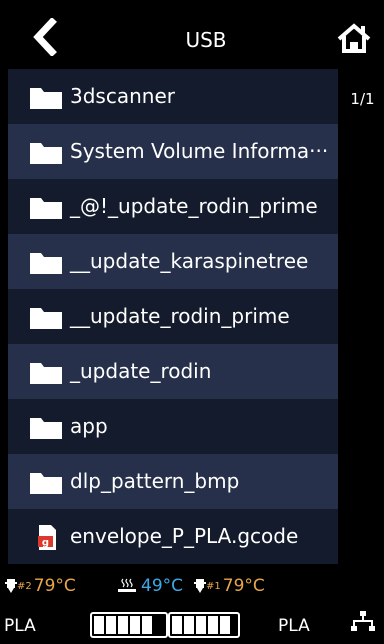 The width and height of the screenshot is (384, 644). I want to click on bed-temp-value: 49°C, so click(162, 586).